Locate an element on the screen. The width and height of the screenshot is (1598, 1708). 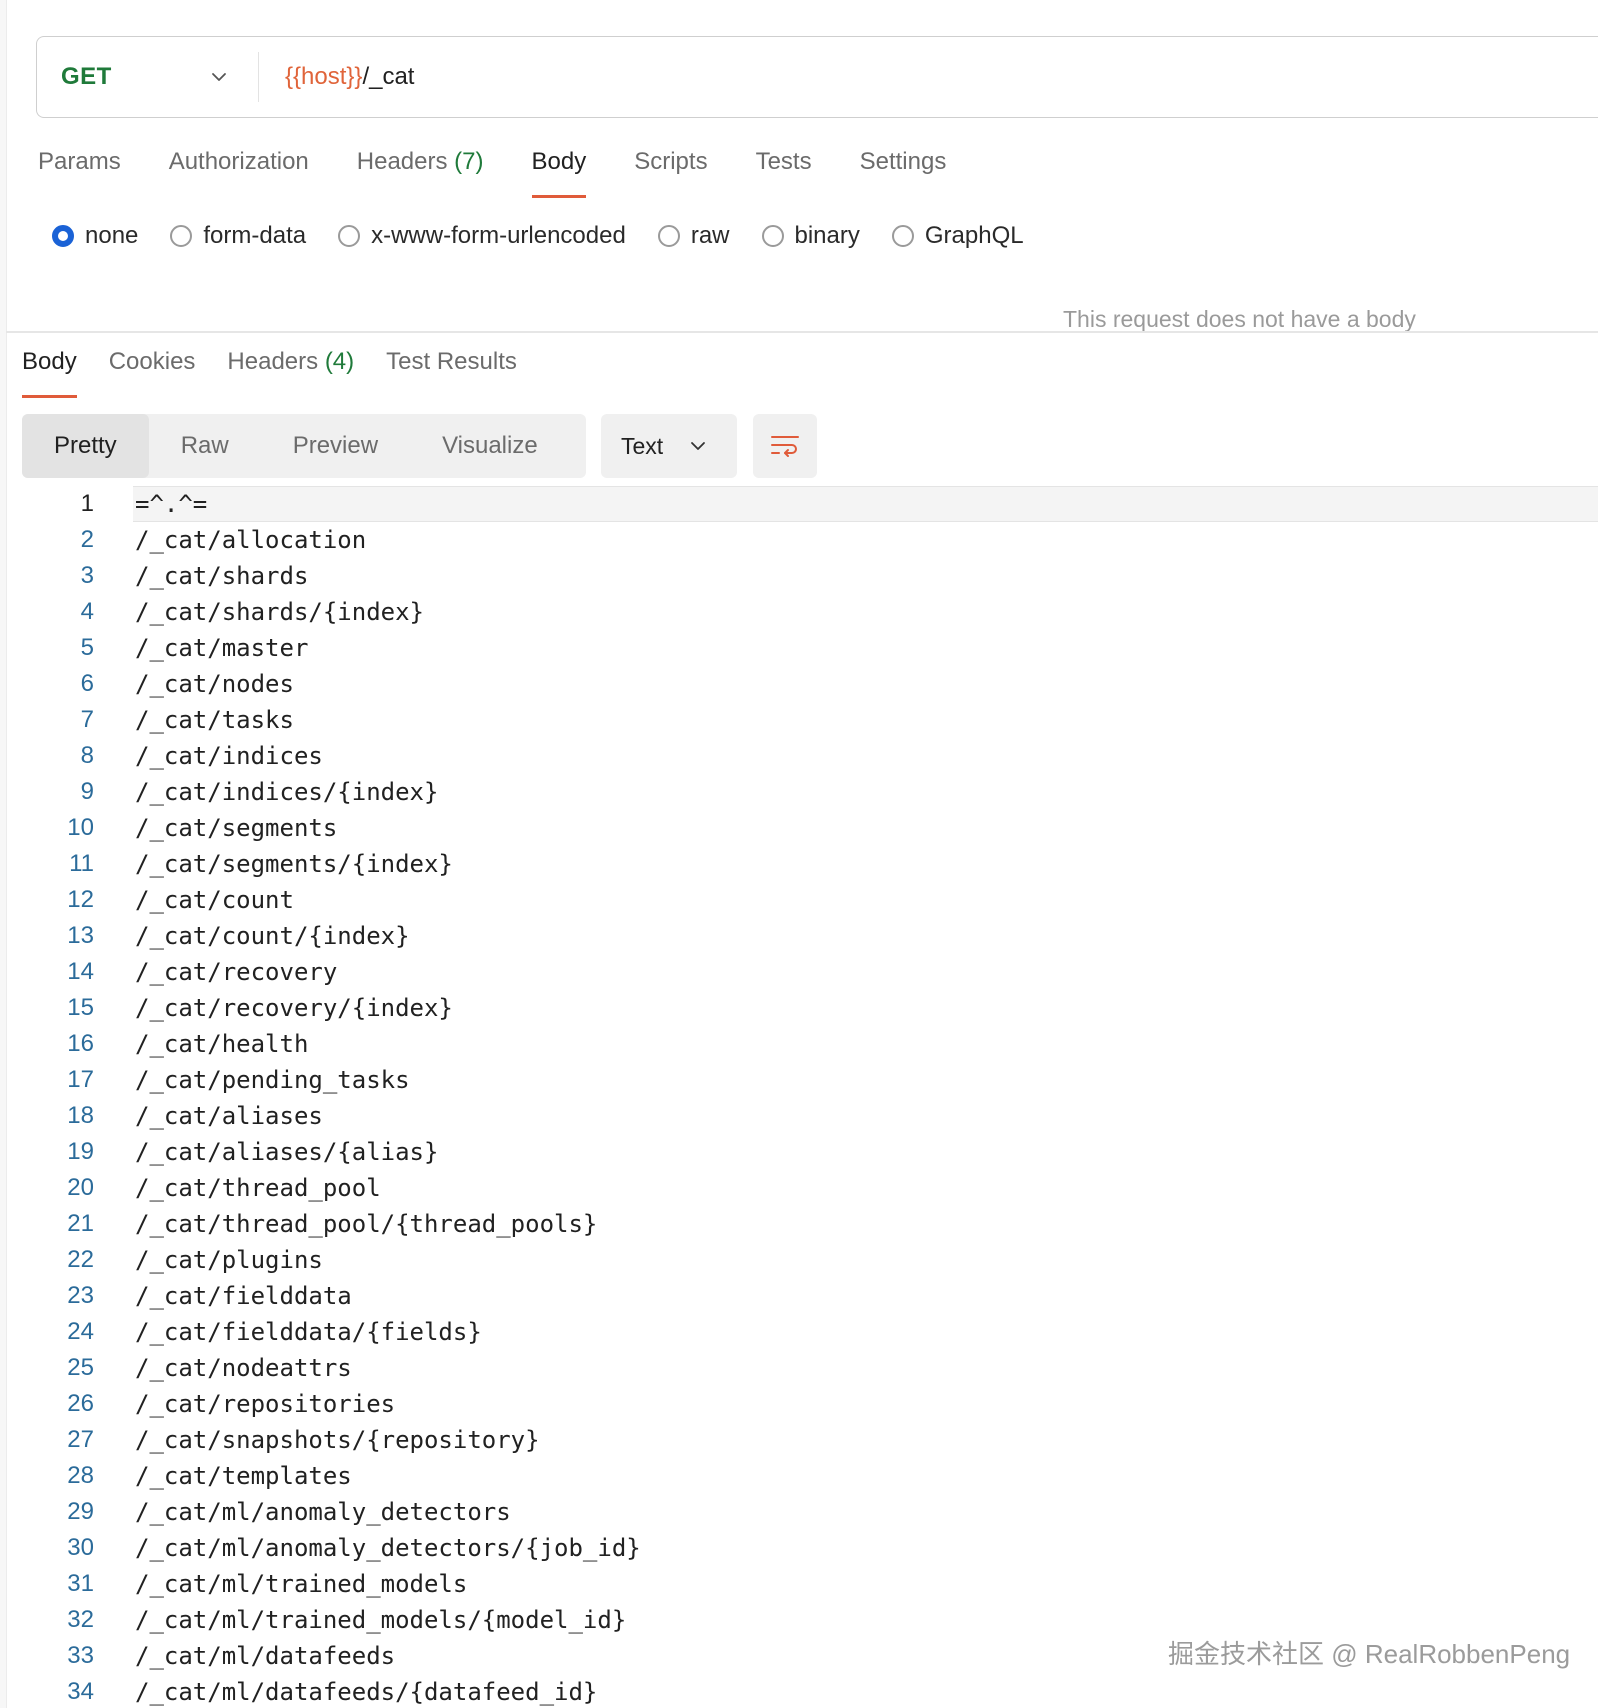
line-number: 23 is located at coordinates (80, 1295).